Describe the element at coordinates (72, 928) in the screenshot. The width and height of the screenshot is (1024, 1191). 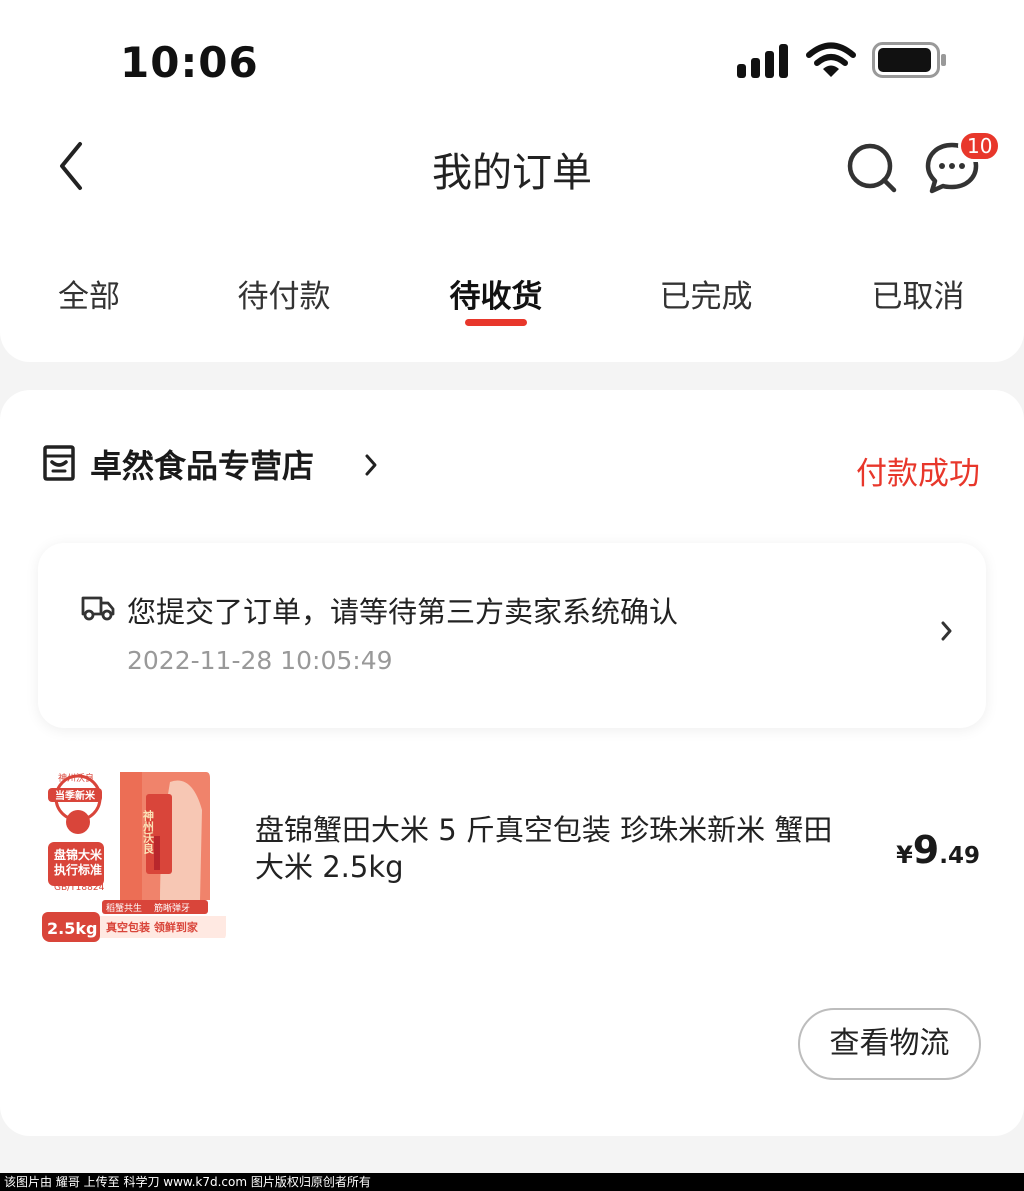
I see `image-weight: 2.5kg` at that location.